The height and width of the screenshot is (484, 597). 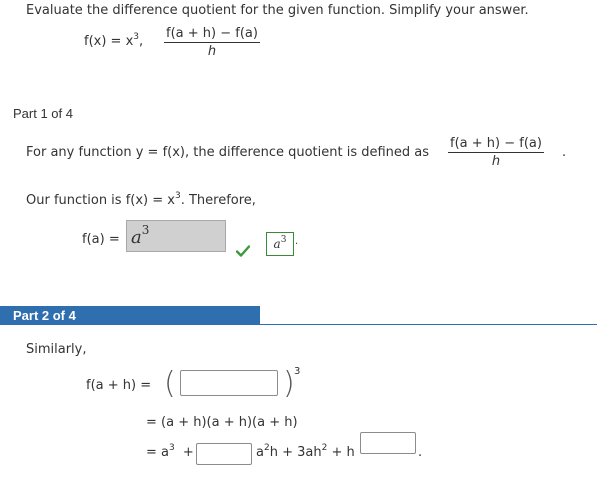 What do you see at coordinates (44, 315) in the screenshot?
I see `part2-label: Part 2 of 4` at bounding box center [44, 315].